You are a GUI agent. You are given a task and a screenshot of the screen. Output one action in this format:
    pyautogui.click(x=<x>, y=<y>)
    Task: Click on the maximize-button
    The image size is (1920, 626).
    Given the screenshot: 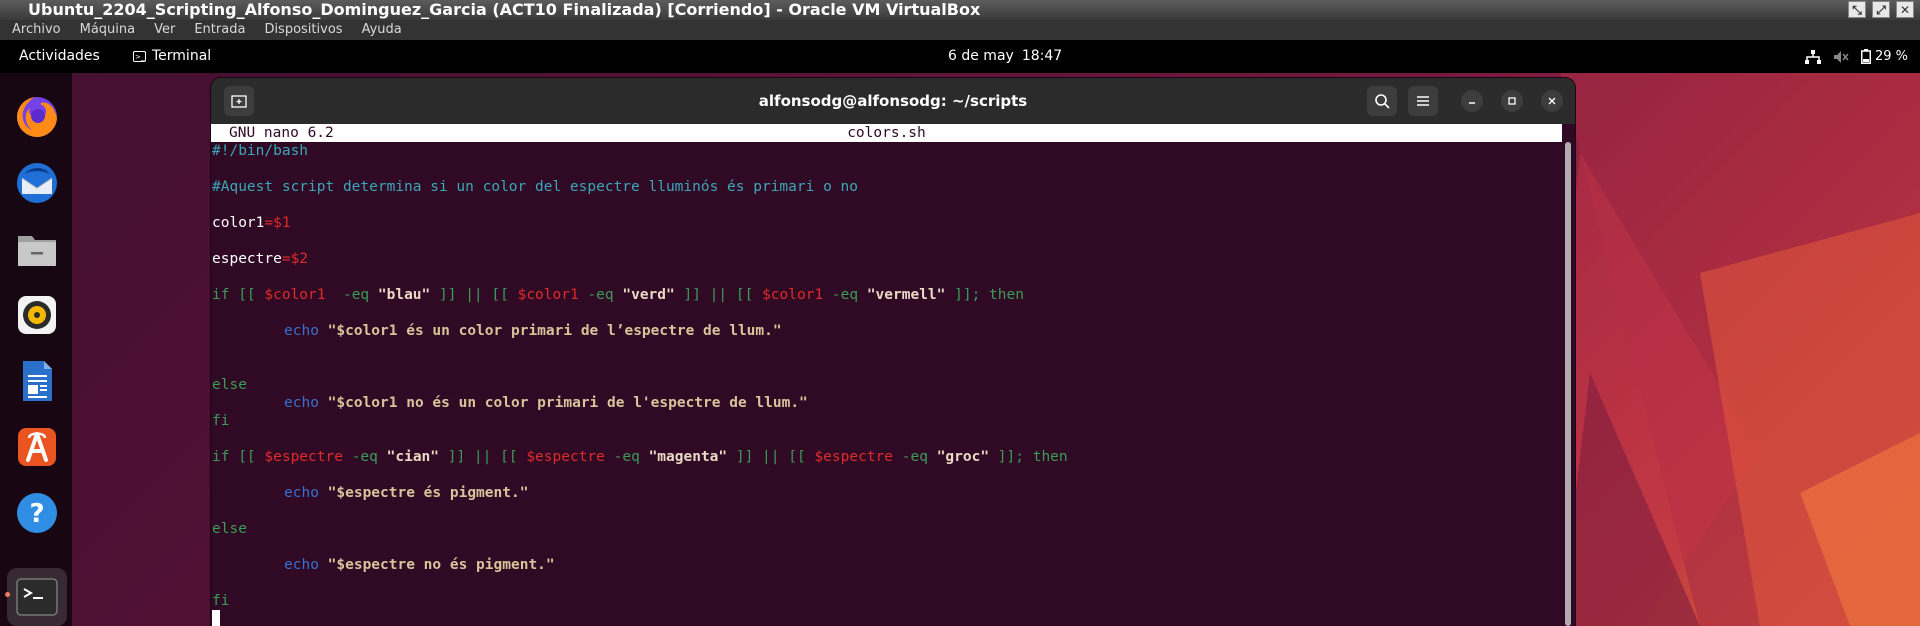 What is the action you would take?
    pyautogui.click(x=1512, y=101)
    